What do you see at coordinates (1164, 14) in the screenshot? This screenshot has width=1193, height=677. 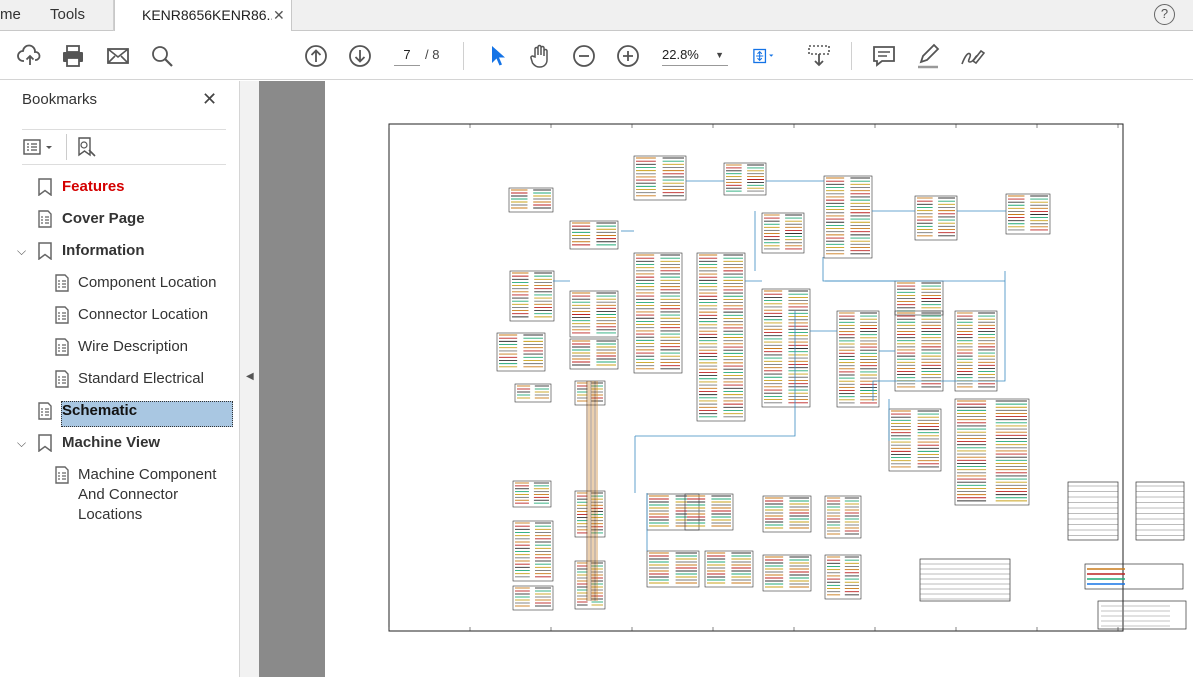 I see `help-icon: ?` at bounding box center [1164, 14].